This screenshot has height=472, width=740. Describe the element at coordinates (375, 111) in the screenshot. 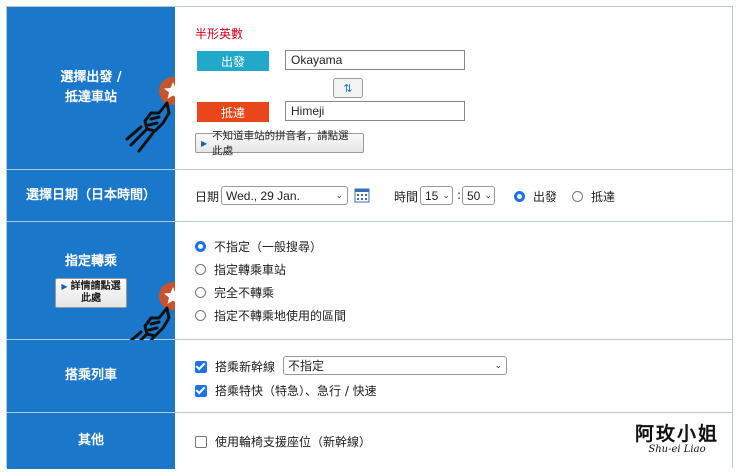

I see `arrival-station-input: Himeji` at that location.